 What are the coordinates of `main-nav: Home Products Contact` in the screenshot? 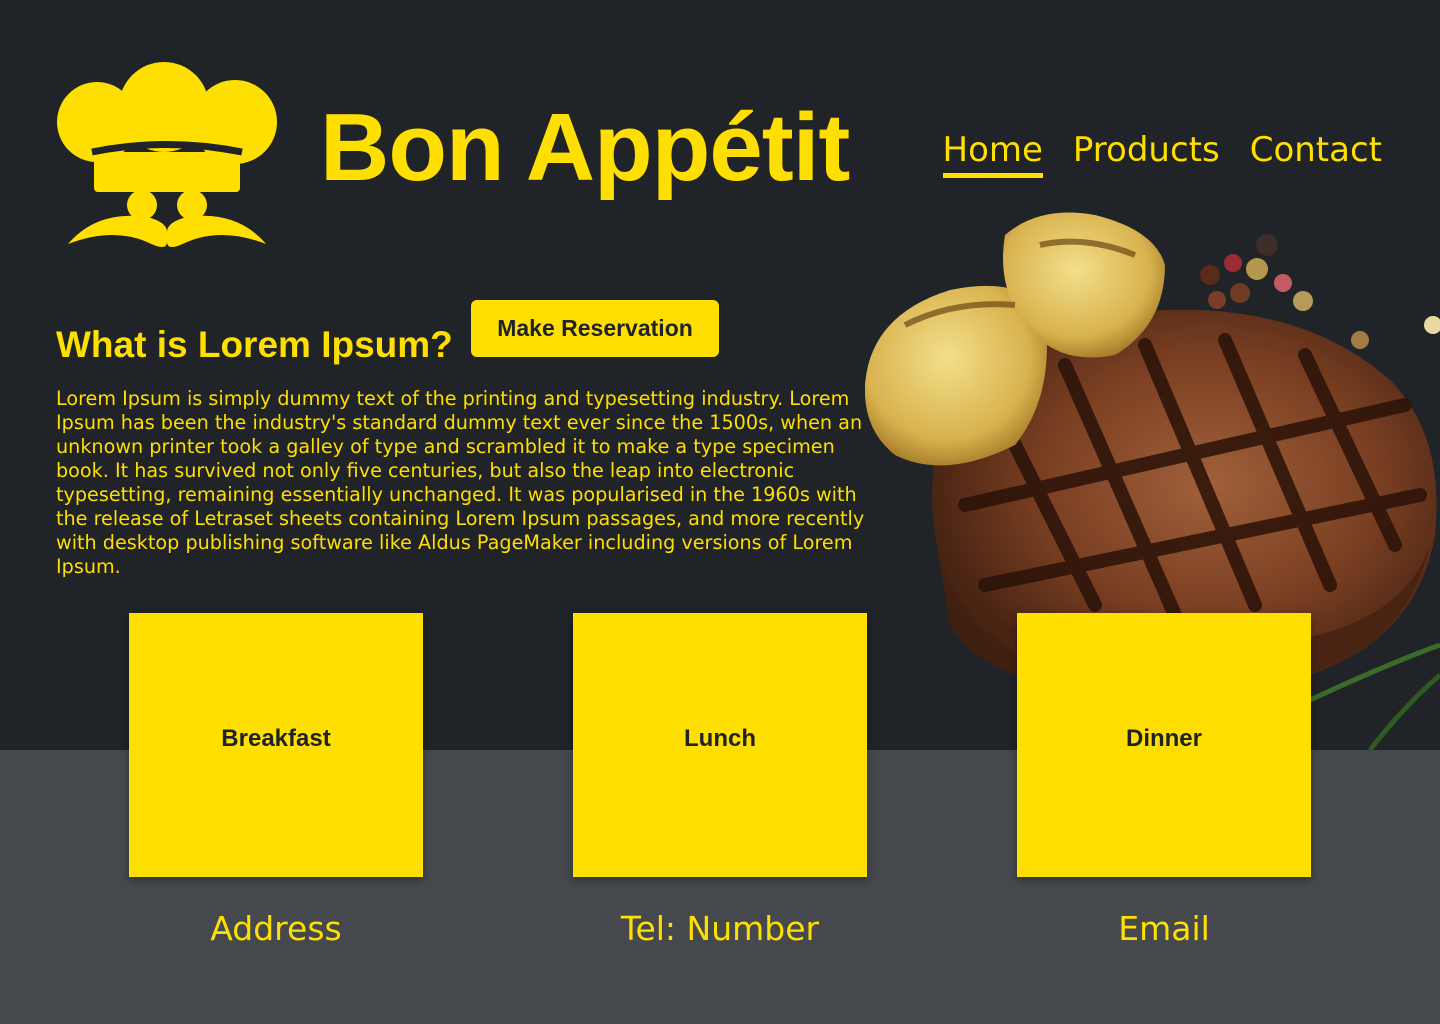 It's located at (1162, 153).